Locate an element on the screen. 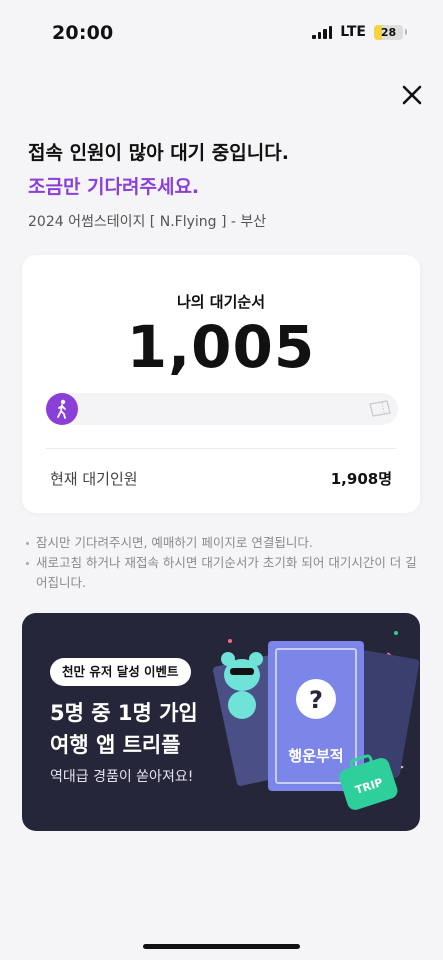 The width and height of the screenshot is (443, 960). runner-icon is located at coordinates (62, 409).